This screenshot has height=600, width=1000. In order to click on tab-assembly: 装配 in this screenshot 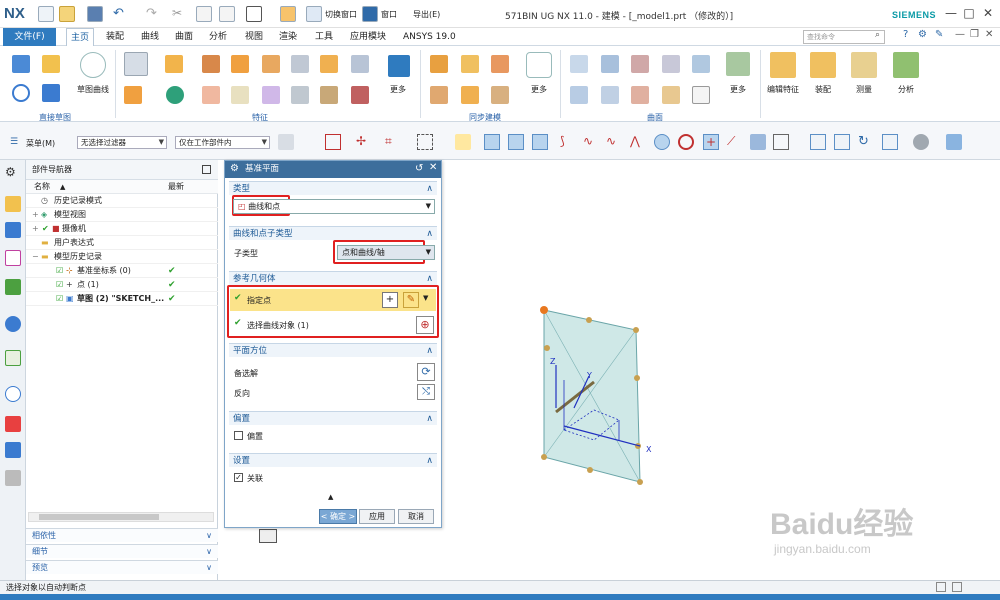, I will do `click(115, 37)`.